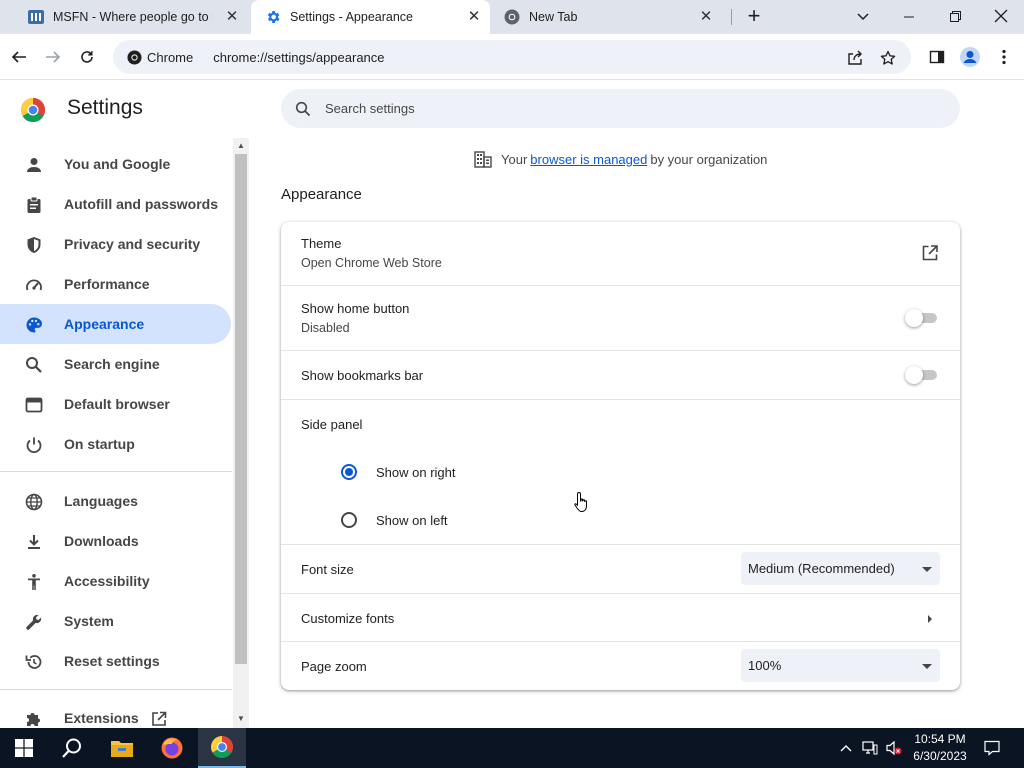 This screenshot has height=768, width=1024. I want to click on tab-search-button, so click(863, 16).